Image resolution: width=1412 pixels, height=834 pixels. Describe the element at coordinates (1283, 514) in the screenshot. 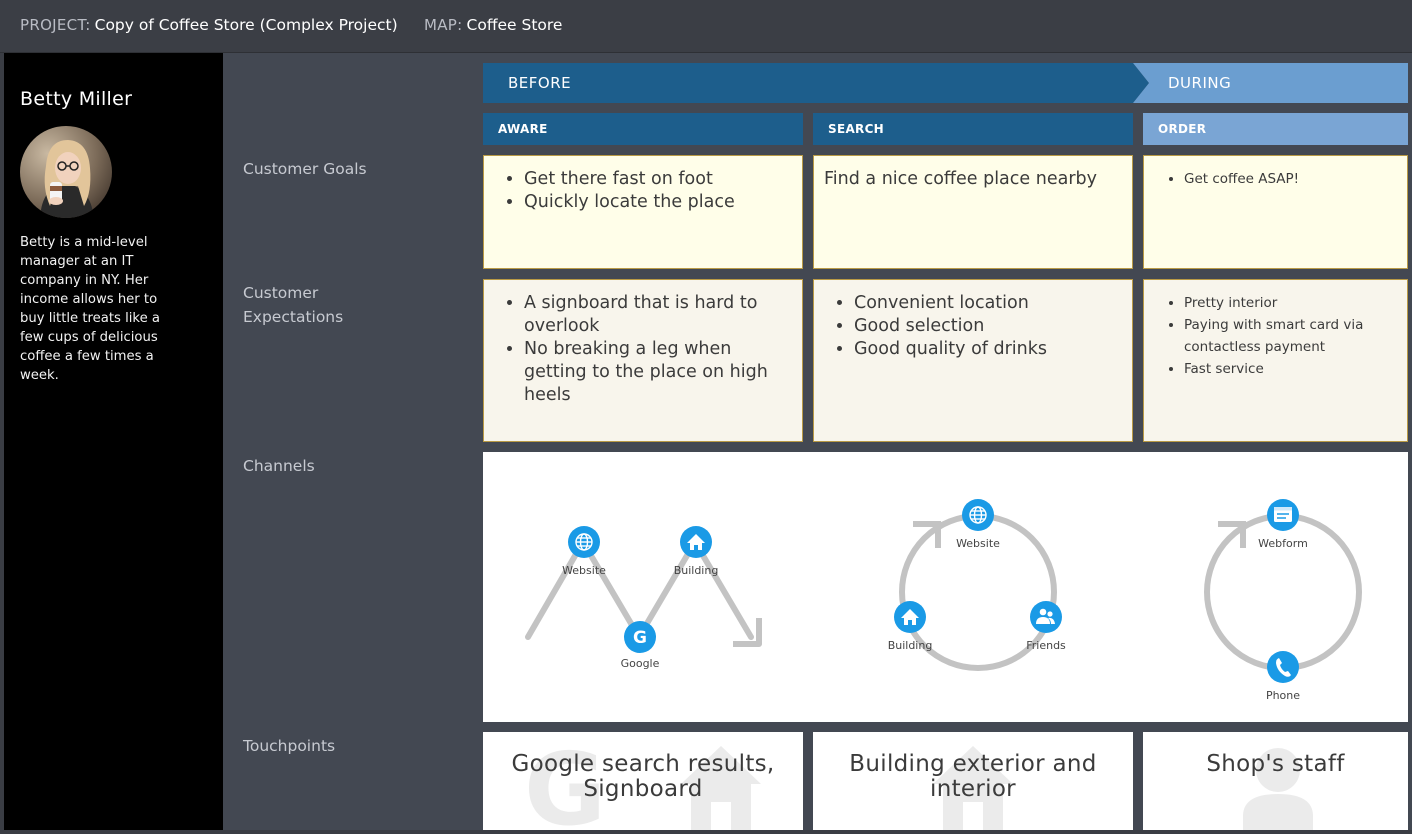

I see `webform-icon` at that location.